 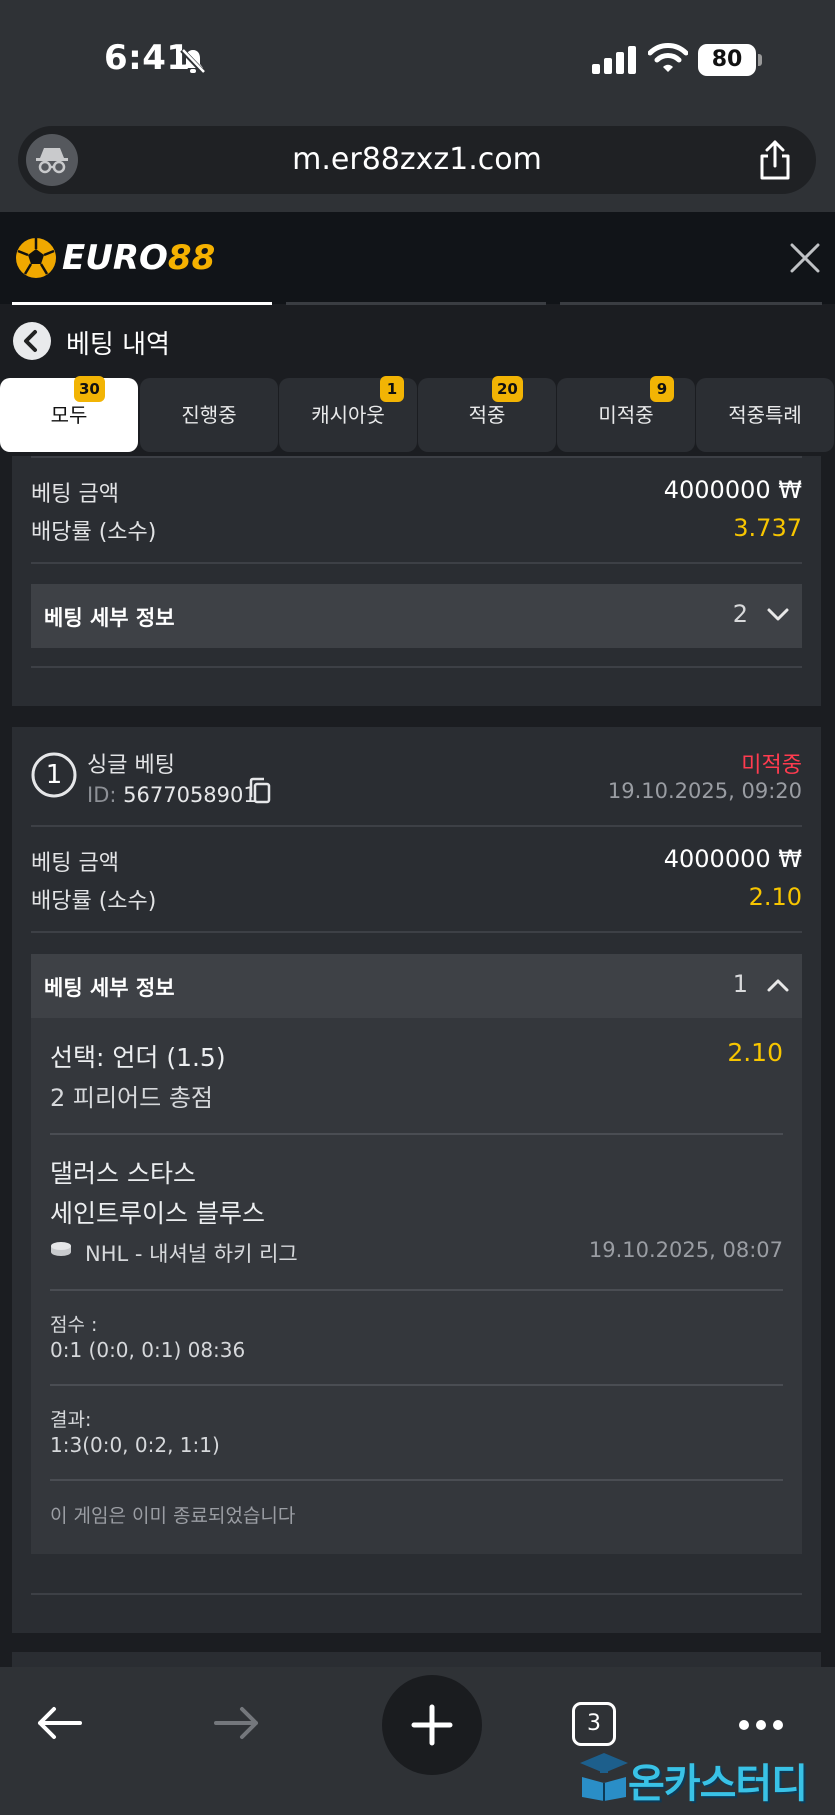 I want to click on site-logo: EURO88, so click(x=138, y=258).